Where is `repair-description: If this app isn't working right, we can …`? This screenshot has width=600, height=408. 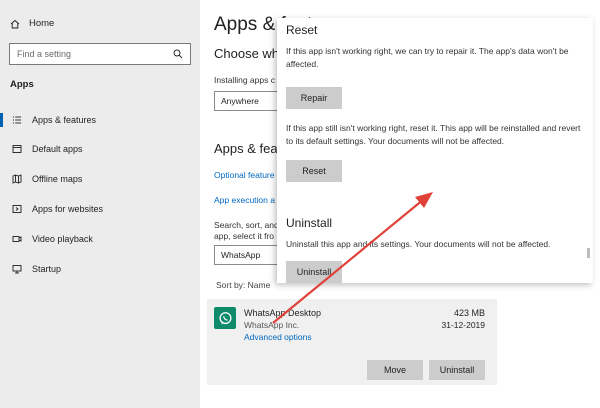
repair-description: If this app isn't working right, we can … is located at coordinates (427, 57).